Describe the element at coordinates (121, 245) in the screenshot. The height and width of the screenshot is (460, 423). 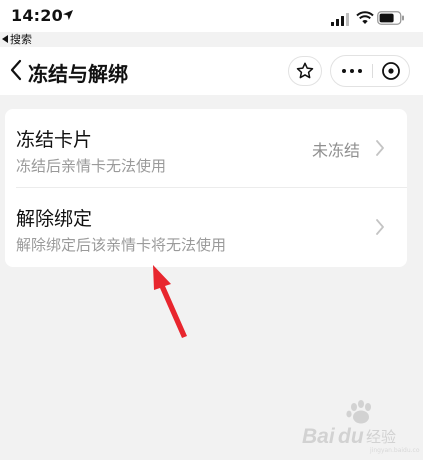
I see `unbind-subtitle: 解除绑定后该亲情卡将无法使用` at that location.